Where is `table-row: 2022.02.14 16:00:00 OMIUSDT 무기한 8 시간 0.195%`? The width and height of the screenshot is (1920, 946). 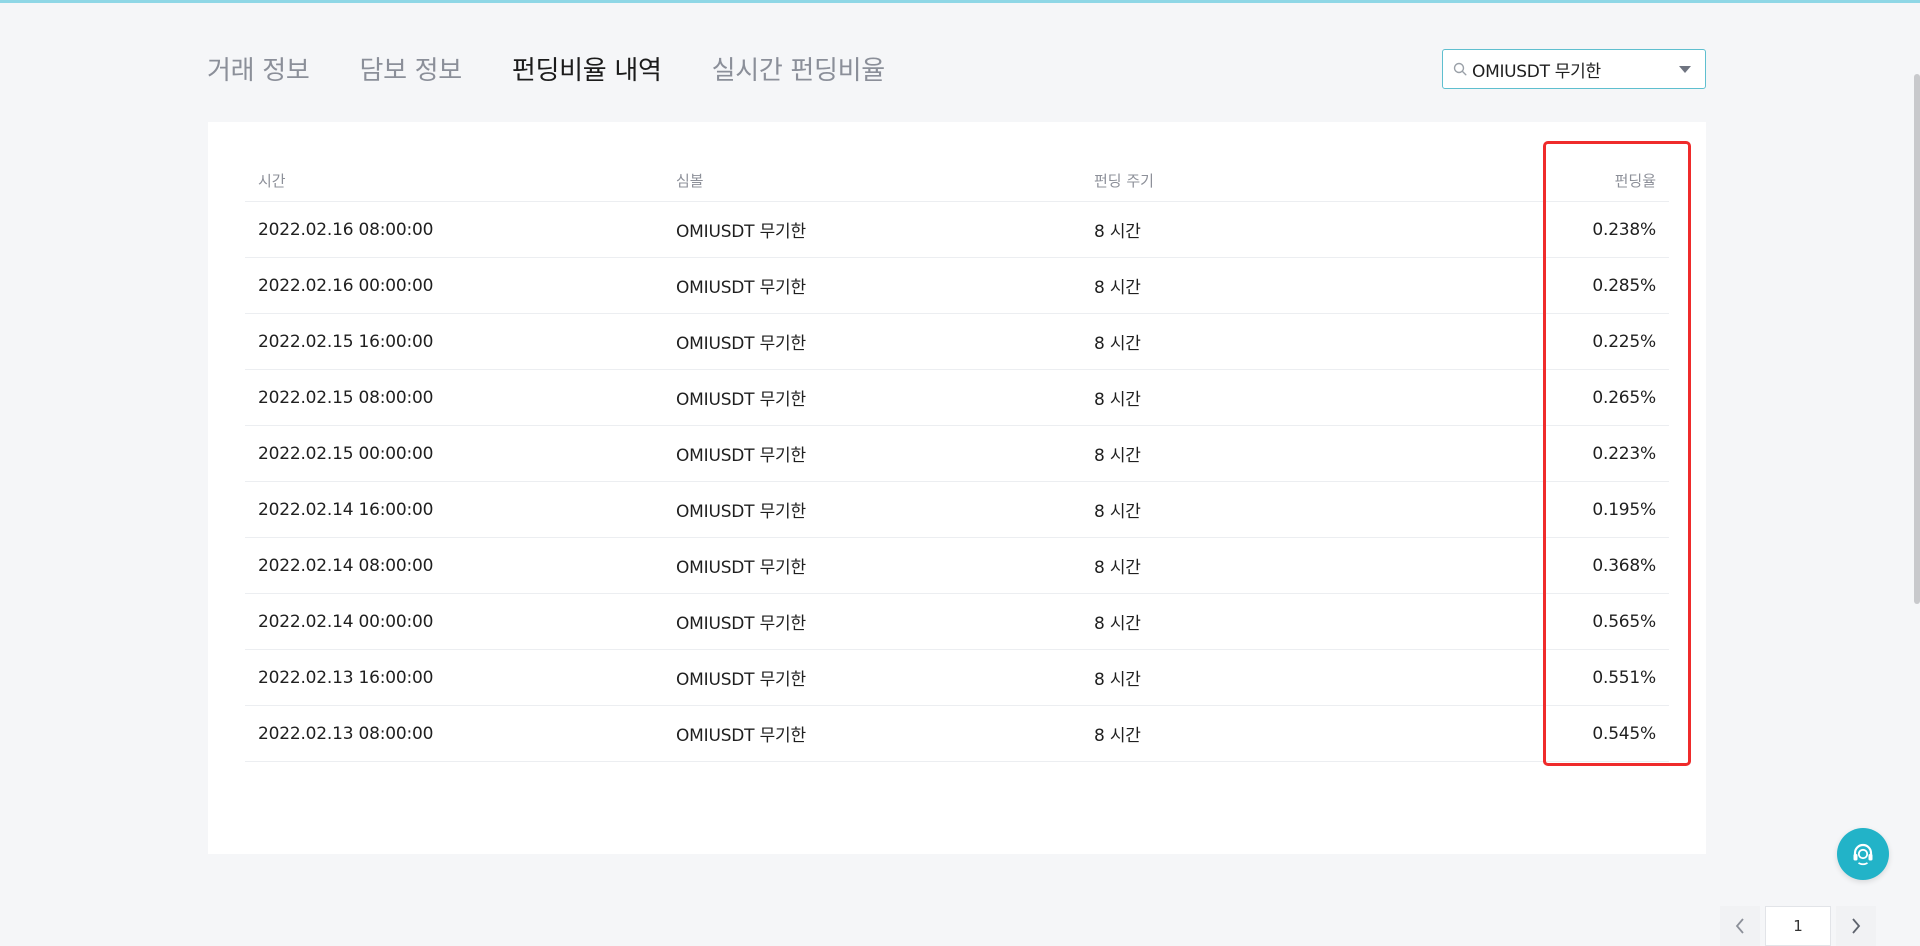 table-row: 2022.02.14 16:00:00 OMIUSDT 무기한 8 시간 0.195% is located at coordinates (957, 510).